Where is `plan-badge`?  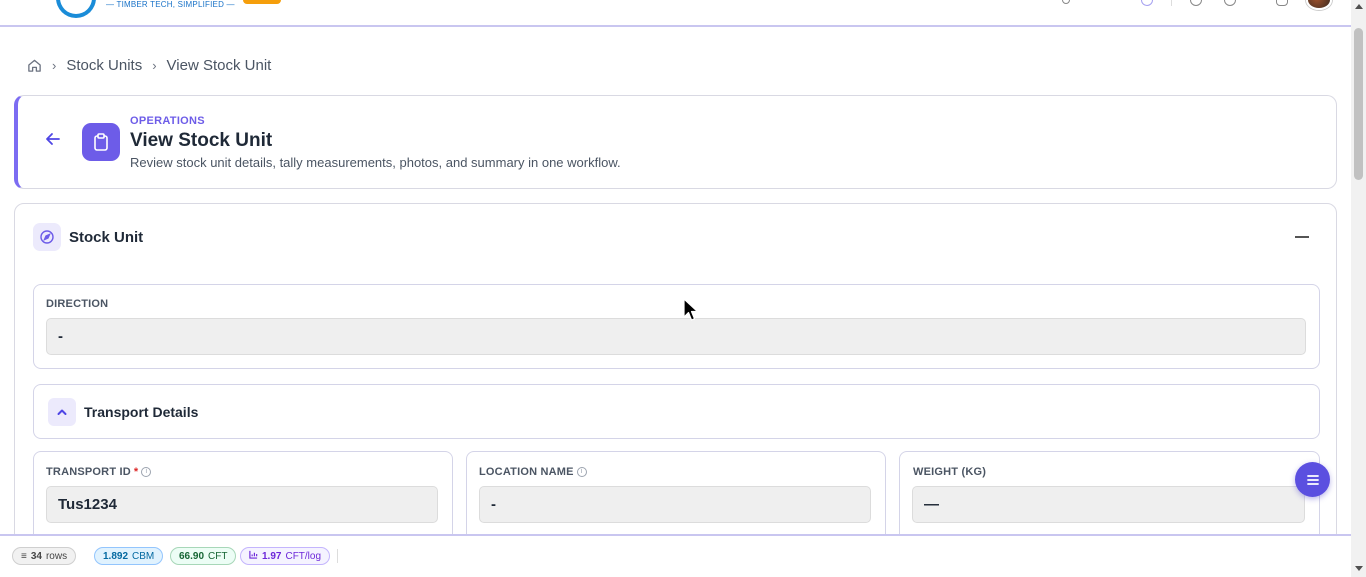
plan-badge is located at coordinates (262, 2).